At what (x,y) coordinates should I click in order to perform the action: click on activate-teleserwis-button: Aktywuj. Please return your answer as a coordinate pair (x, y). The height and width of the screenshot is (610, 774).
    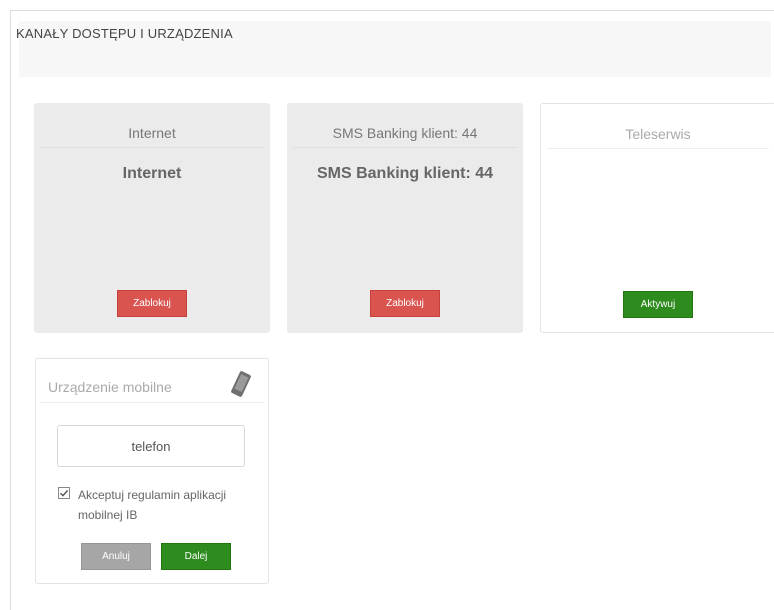
    Looking at the image, I should click on (658, 304).